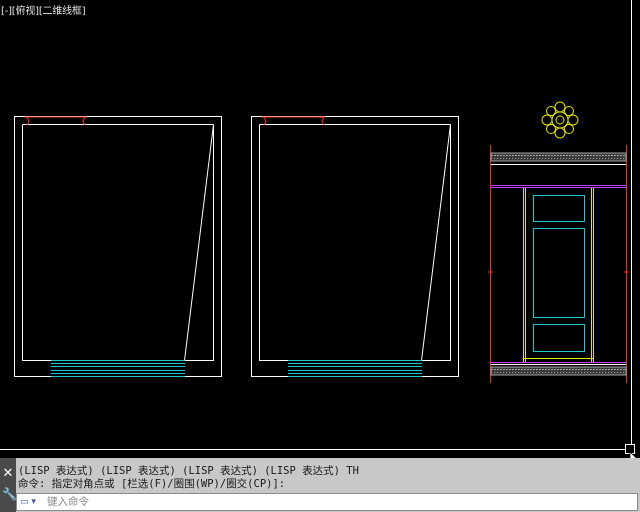 The height and width of the screenshot is (512, 640). I want to click on top-slab, so click(558, 157).